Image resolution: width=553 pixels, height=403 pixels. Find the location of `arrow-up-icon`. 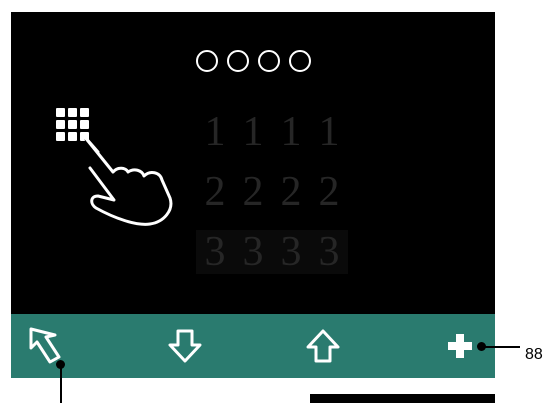

arrow-up-icon is located at coordinates (323, 346).